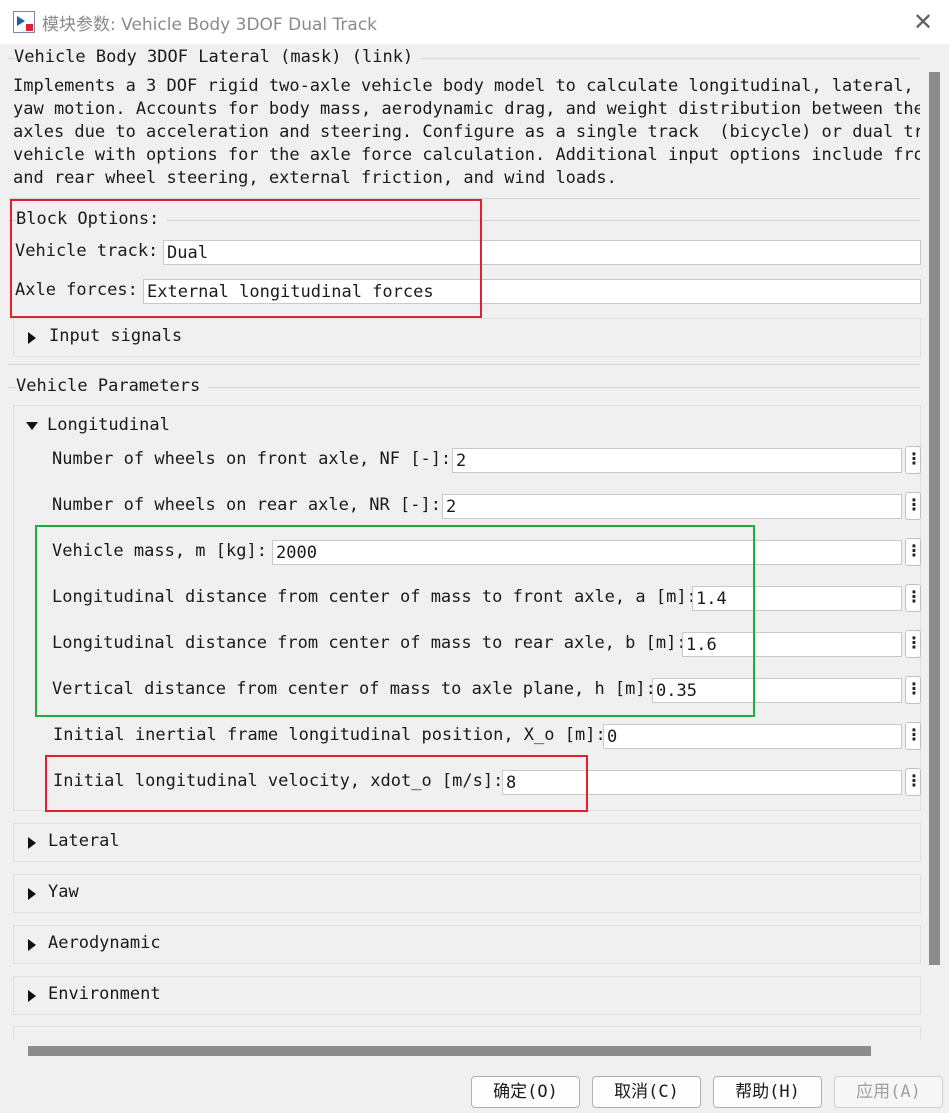 The height and width of the screenshot is (1113, 949). What do you see at coordinates (63, 892) in the screenshot?
I see `yaw-section-title: Yaw` at bounding box center [63, 892].